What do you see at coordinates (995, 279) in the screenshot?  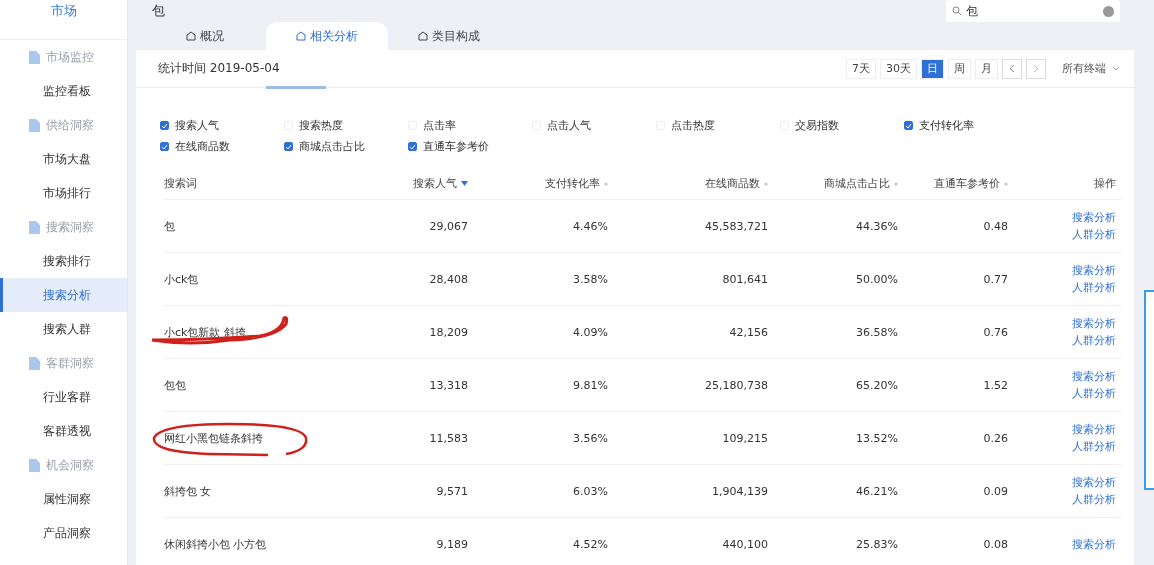 I see `table-cell: 0.77` at bounding box center [995, 279].